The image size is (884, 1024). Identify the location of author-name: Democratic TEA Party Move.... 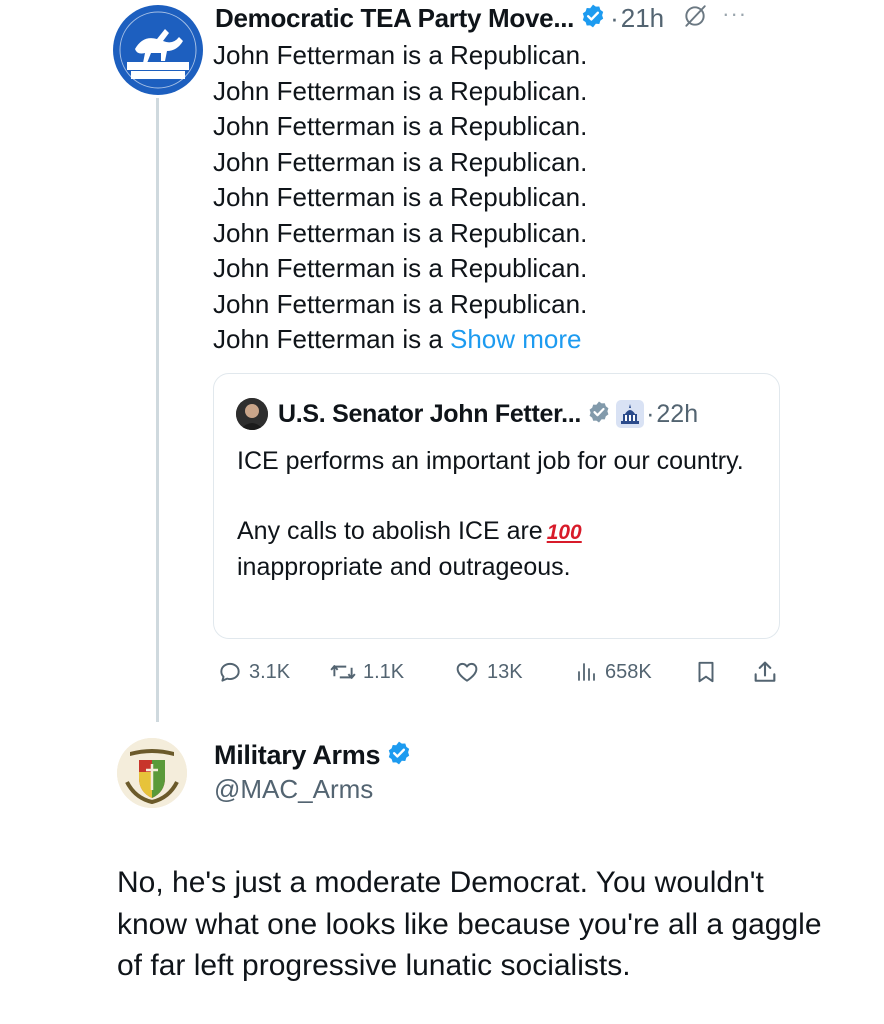
(394, 18).